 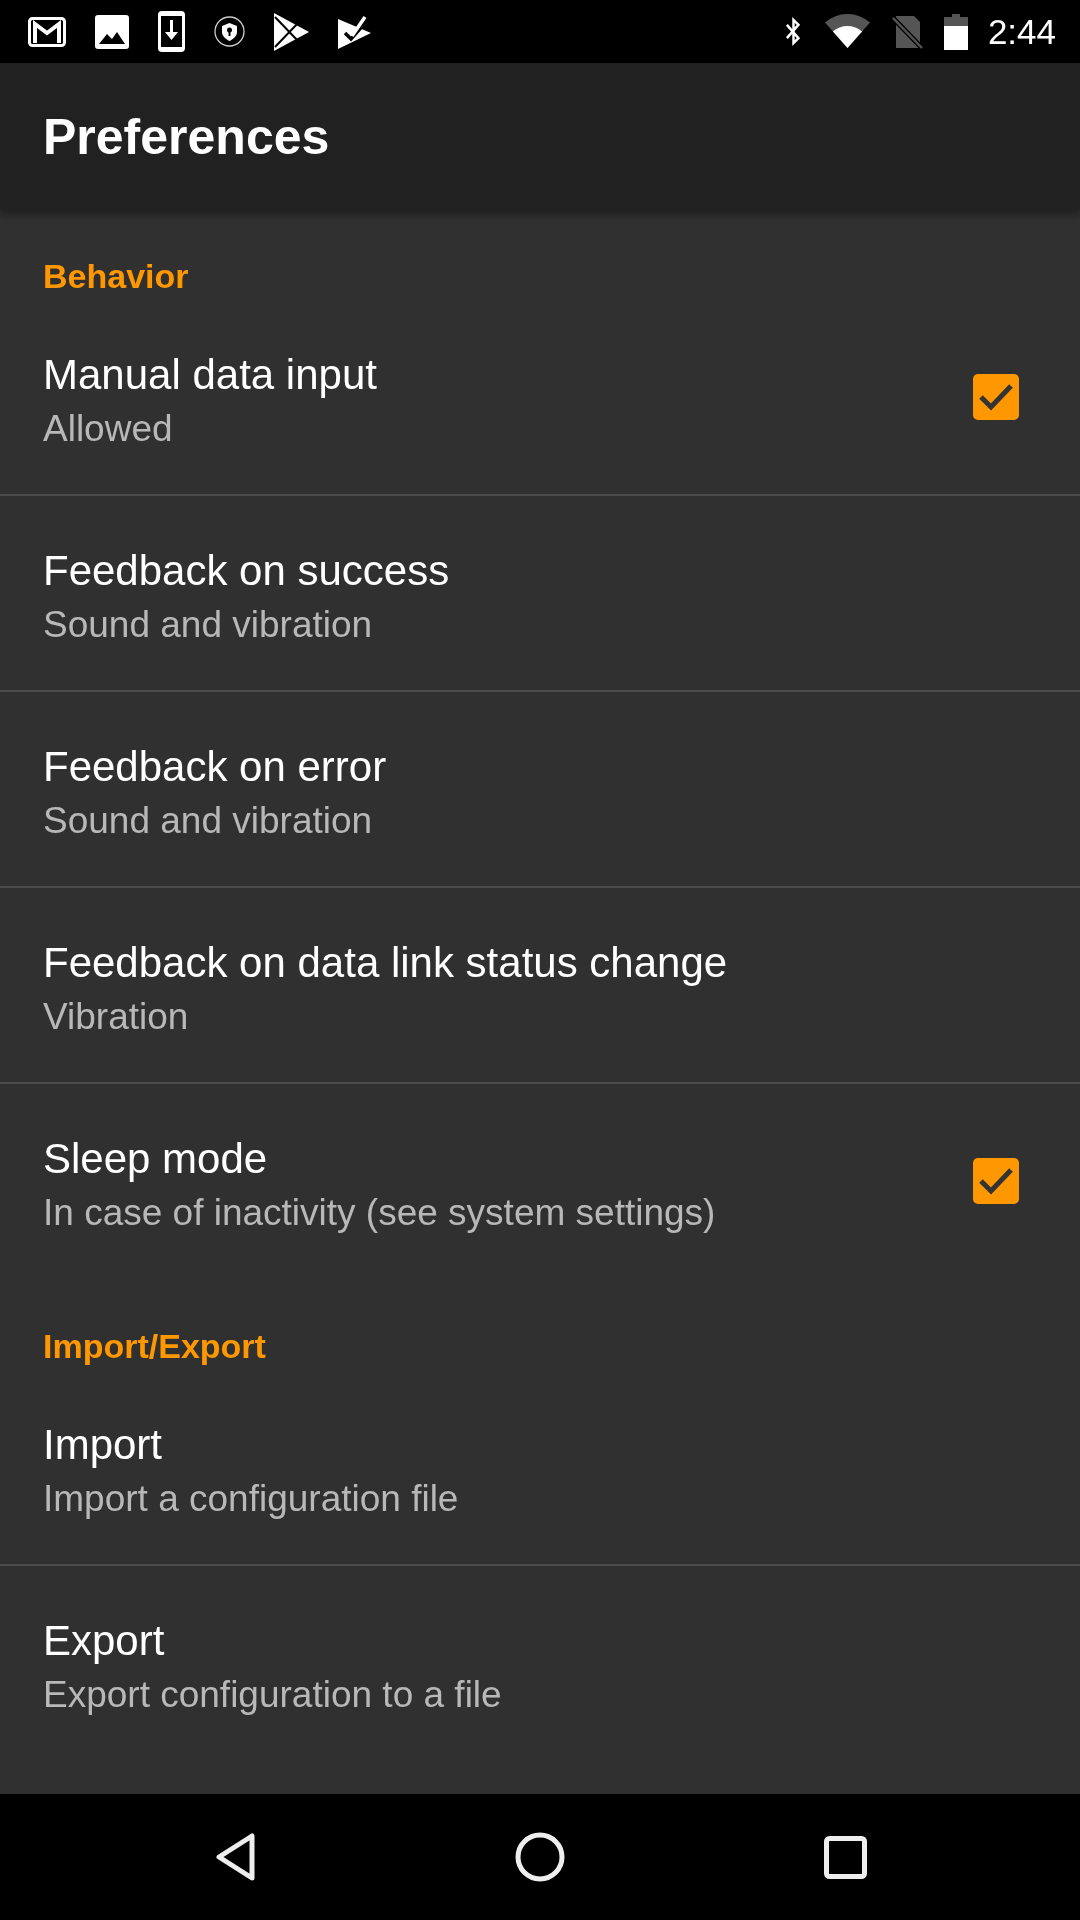 I want to click on preference-title: Sleep mode, so click(x=155, y=1159).